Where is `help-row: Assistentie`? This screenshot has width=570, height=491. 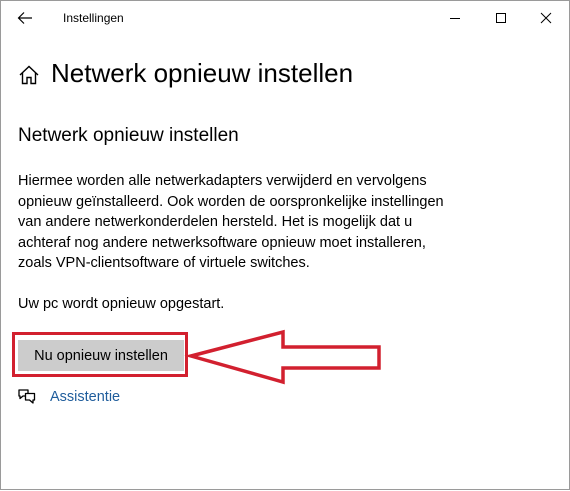
help-row: Assistentie is located at coordinates (68, 397).